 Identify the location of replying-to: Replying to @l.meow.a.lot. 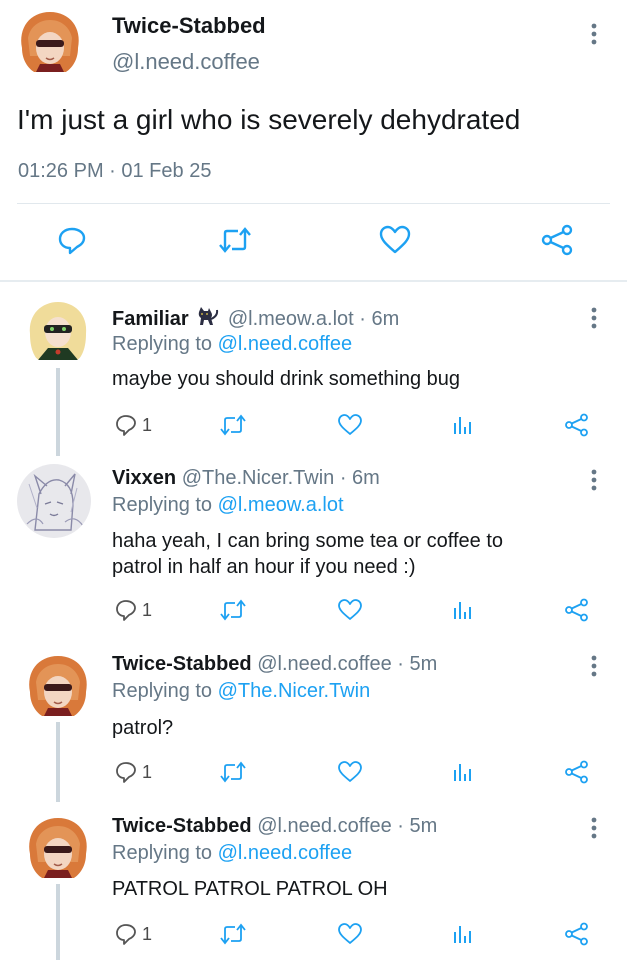
(228, 505).